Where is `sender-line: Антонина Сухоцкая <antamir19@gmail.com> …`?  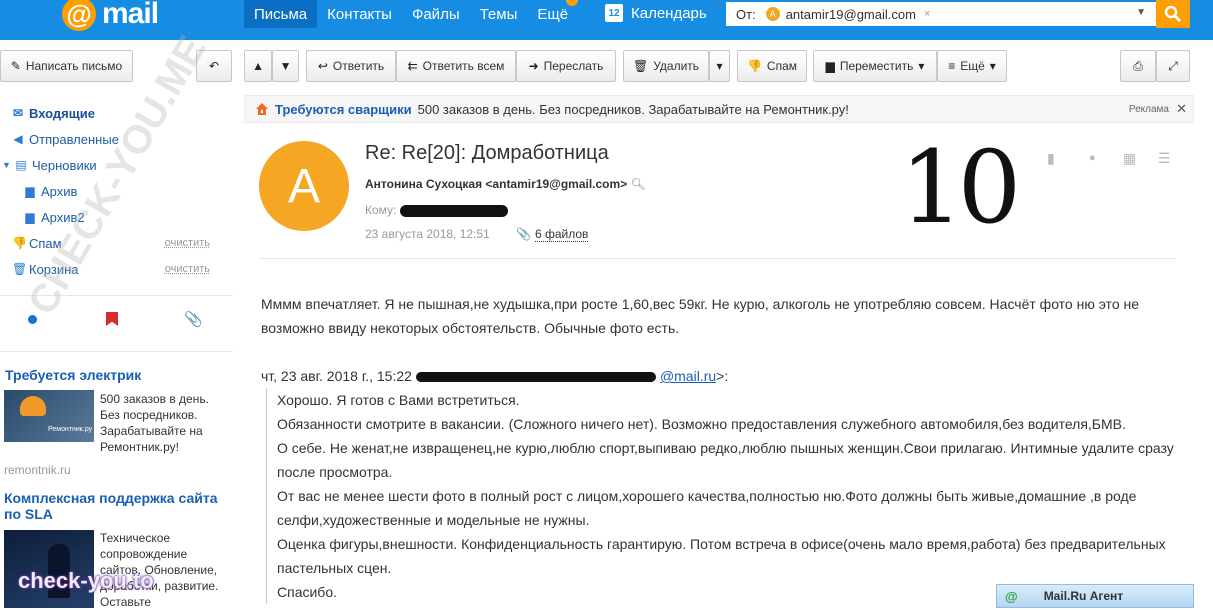 sender-line: Антонина Сухоцкая <antamir19@gmail.com> … is located at coordinates (505, 184).